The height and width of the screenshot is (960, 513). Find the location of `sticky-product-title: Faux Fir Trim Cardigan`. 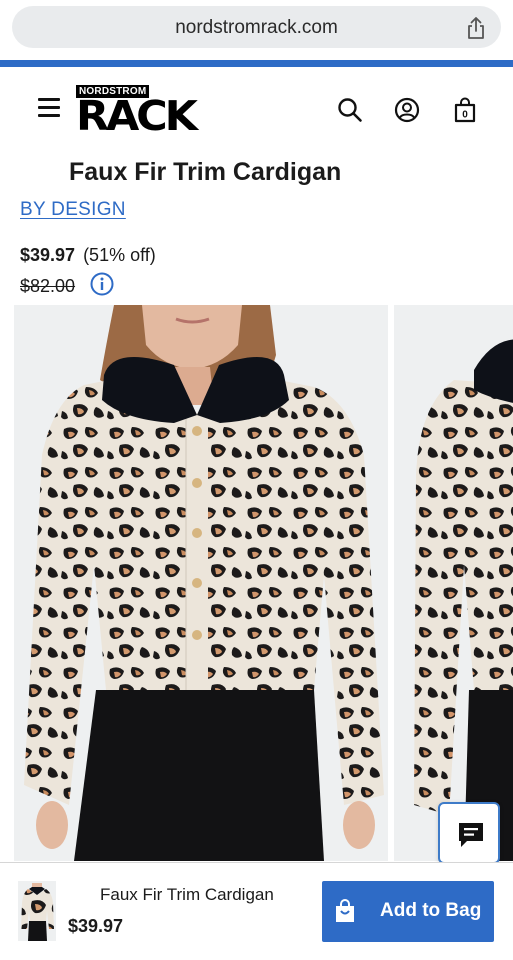

sticky-product-title: Faux Fir Trim Cardigan is located at coordinates (187, 894).